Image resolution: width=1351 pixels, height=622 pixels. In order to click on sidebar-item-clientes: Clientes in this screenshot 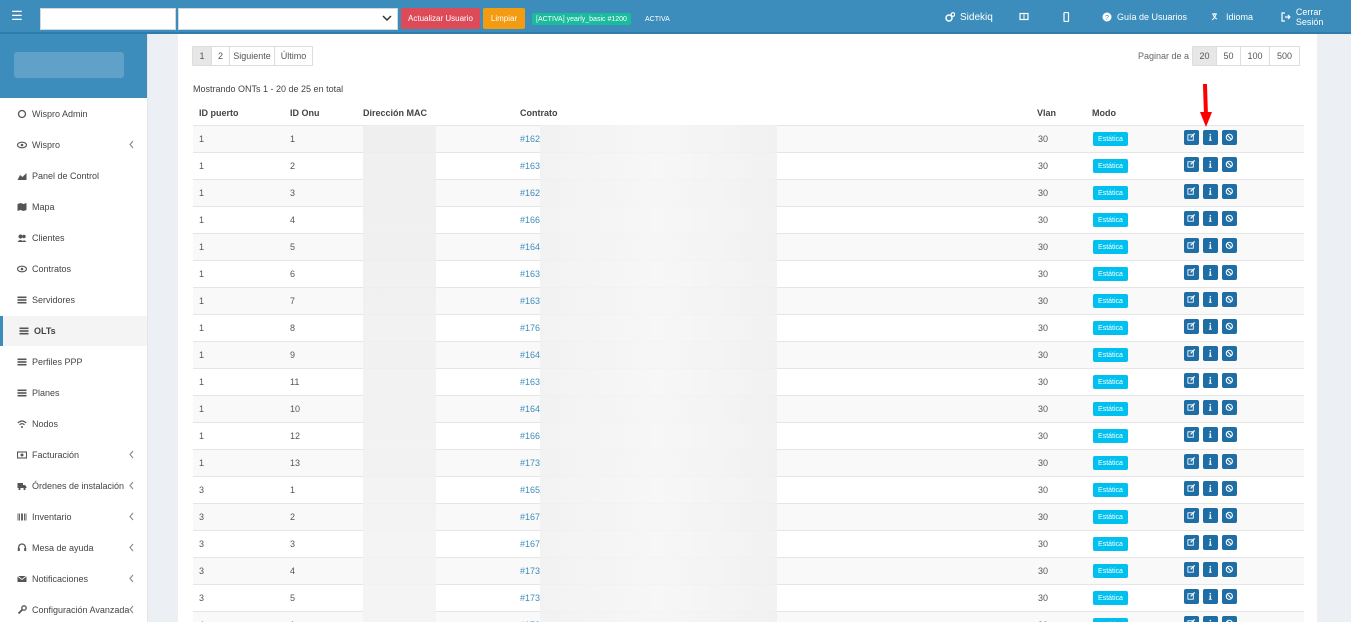, I will do `click(73, 238)`.